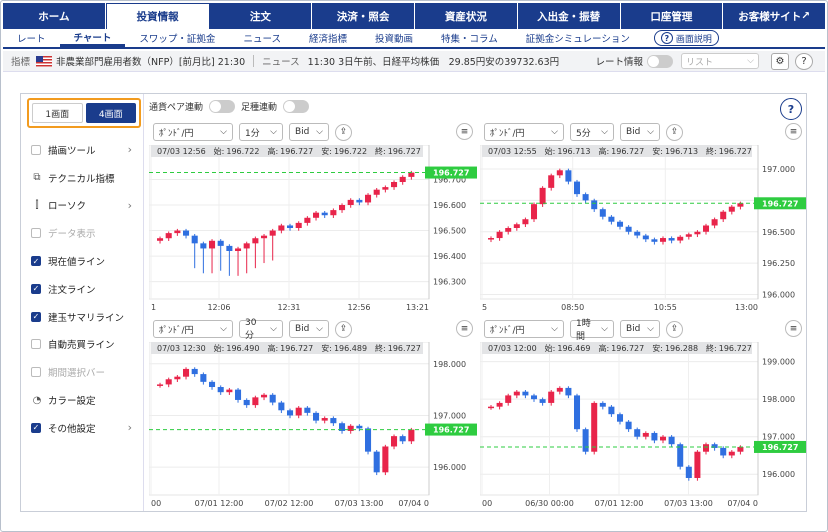 The width and height of the screenshot is (828, 532). Describe the element at coordinates (592, 132) in the screenshot. I see `timeframe-select: 5分 ⌵` at that location.